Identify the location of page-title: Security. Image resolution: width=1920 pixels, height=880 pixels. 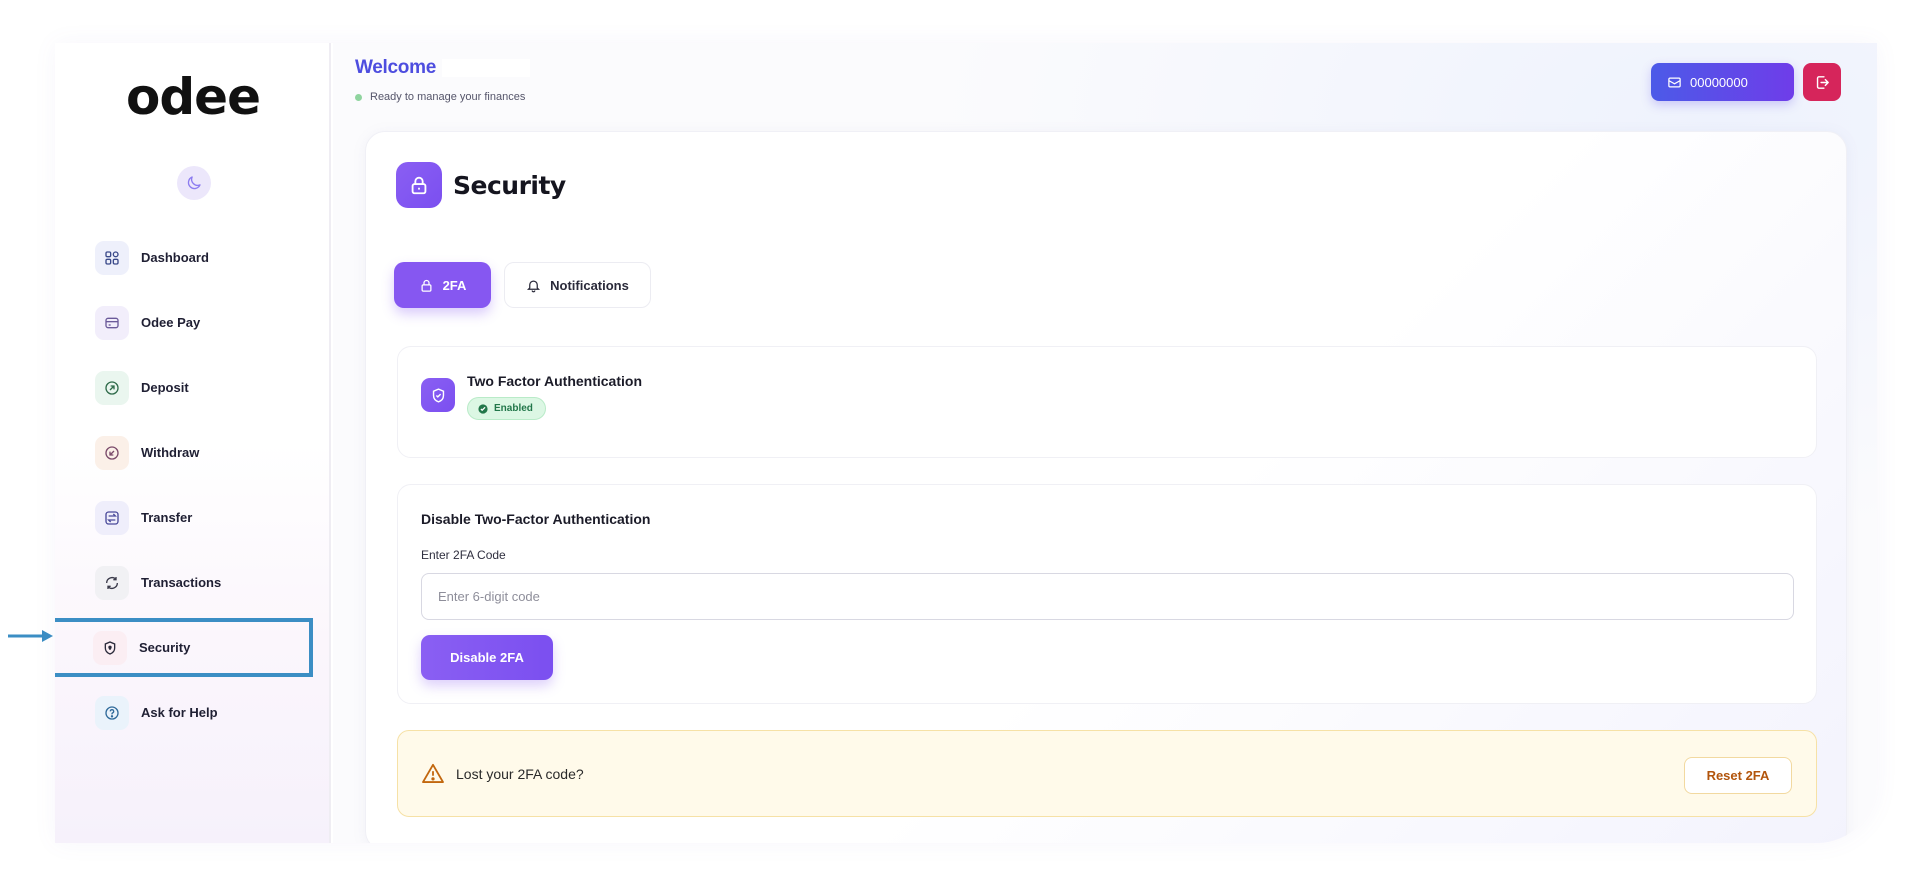
(509, 185).